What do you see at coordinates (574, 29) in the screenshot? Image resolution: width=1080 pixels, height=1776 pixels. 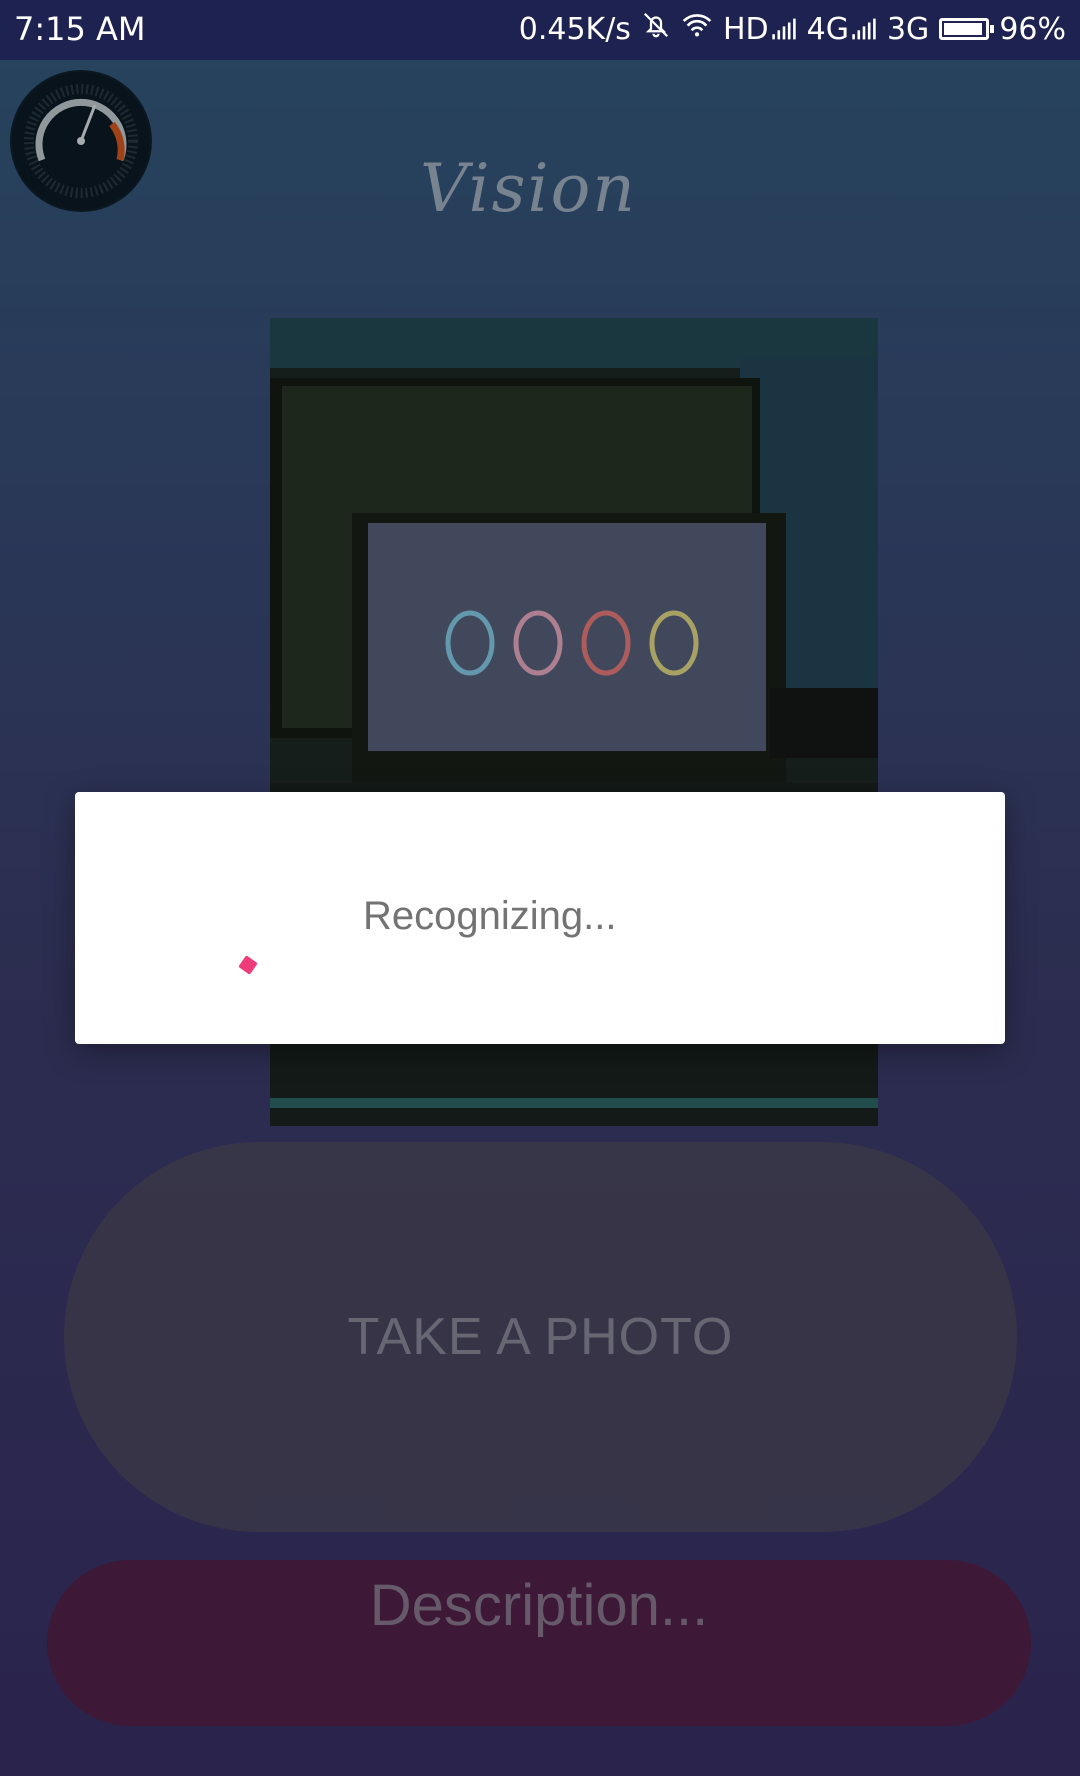 I see `network-speed: 0.45K/s` at bounding box center [574, 29].